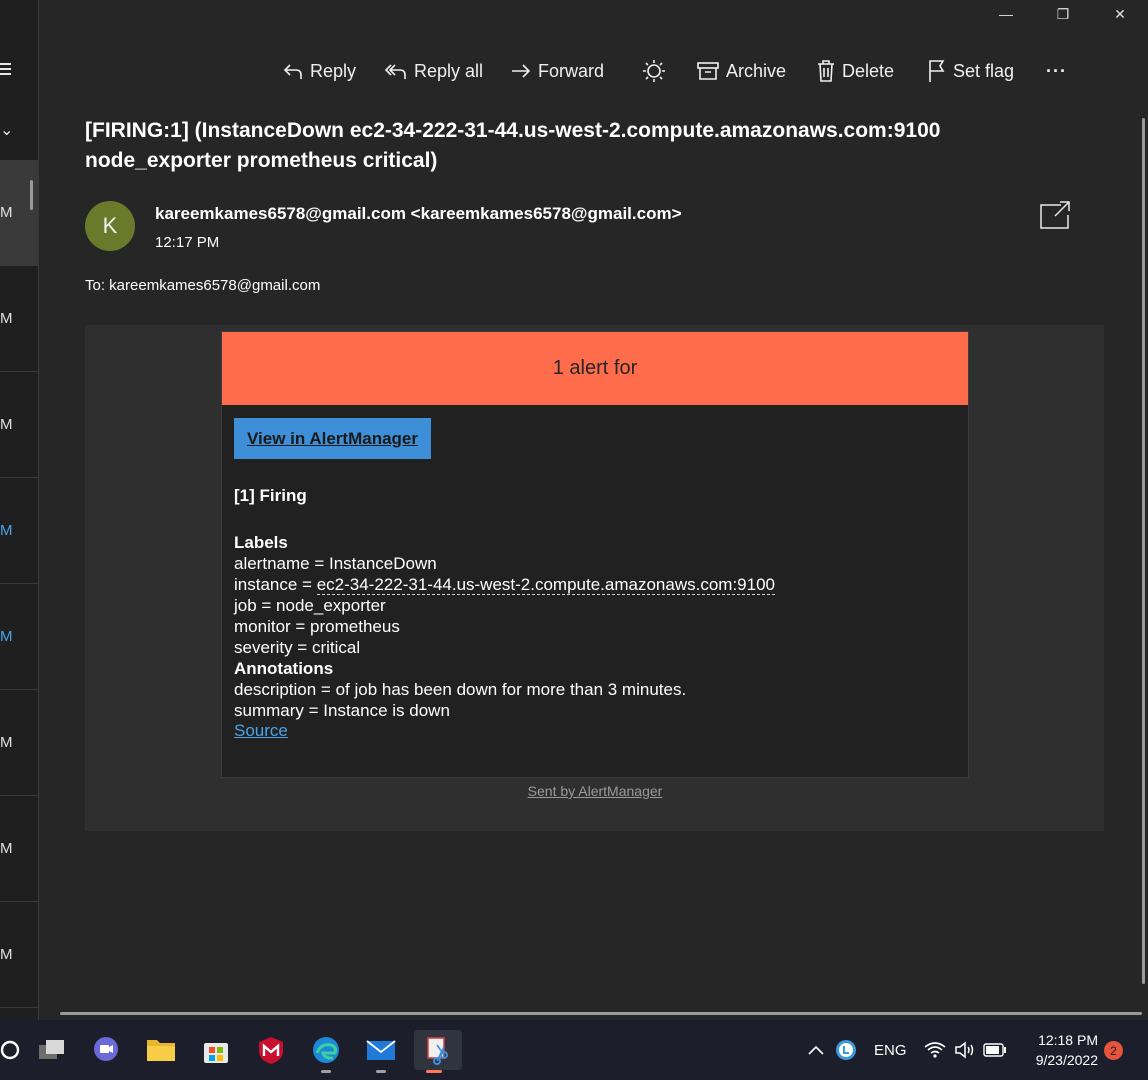 The width and height of the screenshot is (1148, 1080). I want to click on mcafee-icon, so click(271, 1050).